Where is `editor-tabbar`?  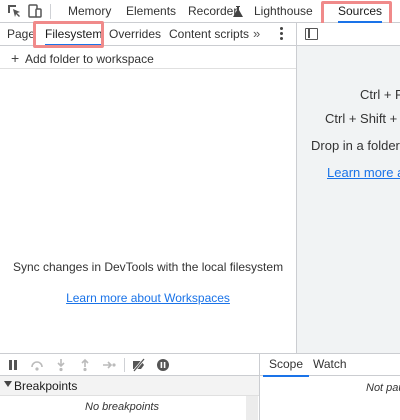 editor-tabbar is located at coordinates (348, 34).